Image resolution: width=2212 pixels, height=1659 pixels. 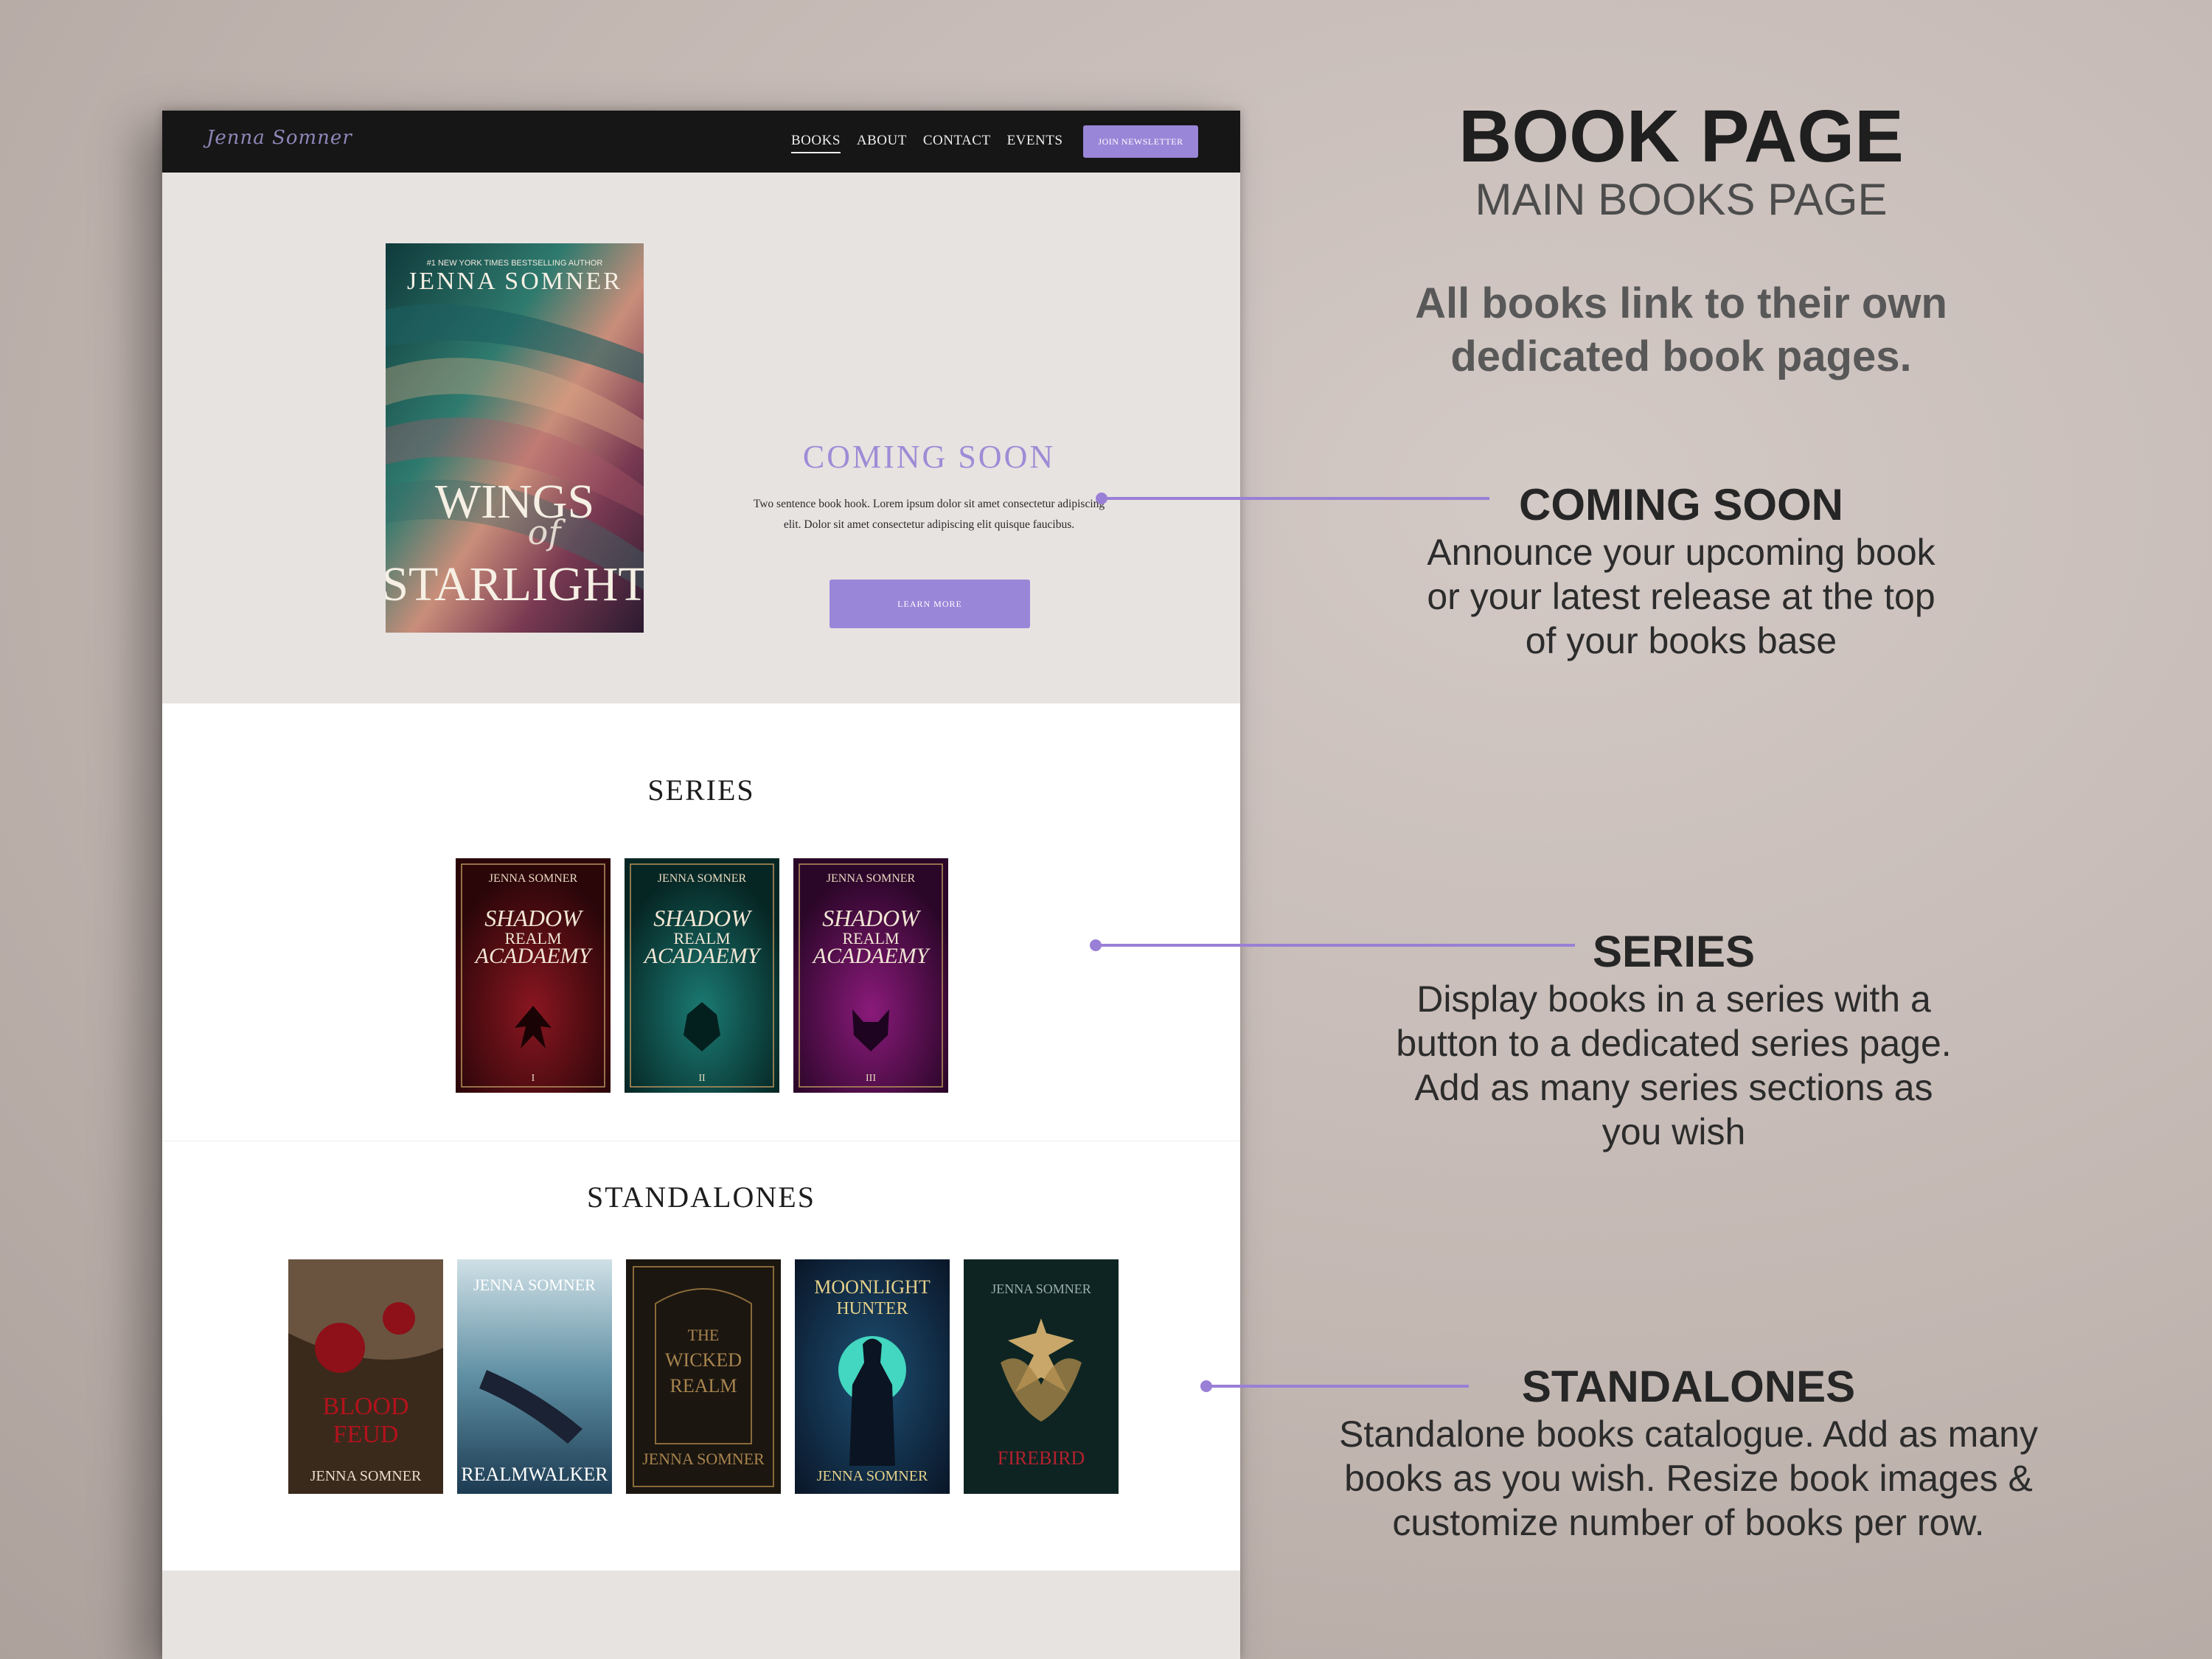 I want to click on hero-cover-title-bottom: STARLIGHT, so click(x=515, y=584).